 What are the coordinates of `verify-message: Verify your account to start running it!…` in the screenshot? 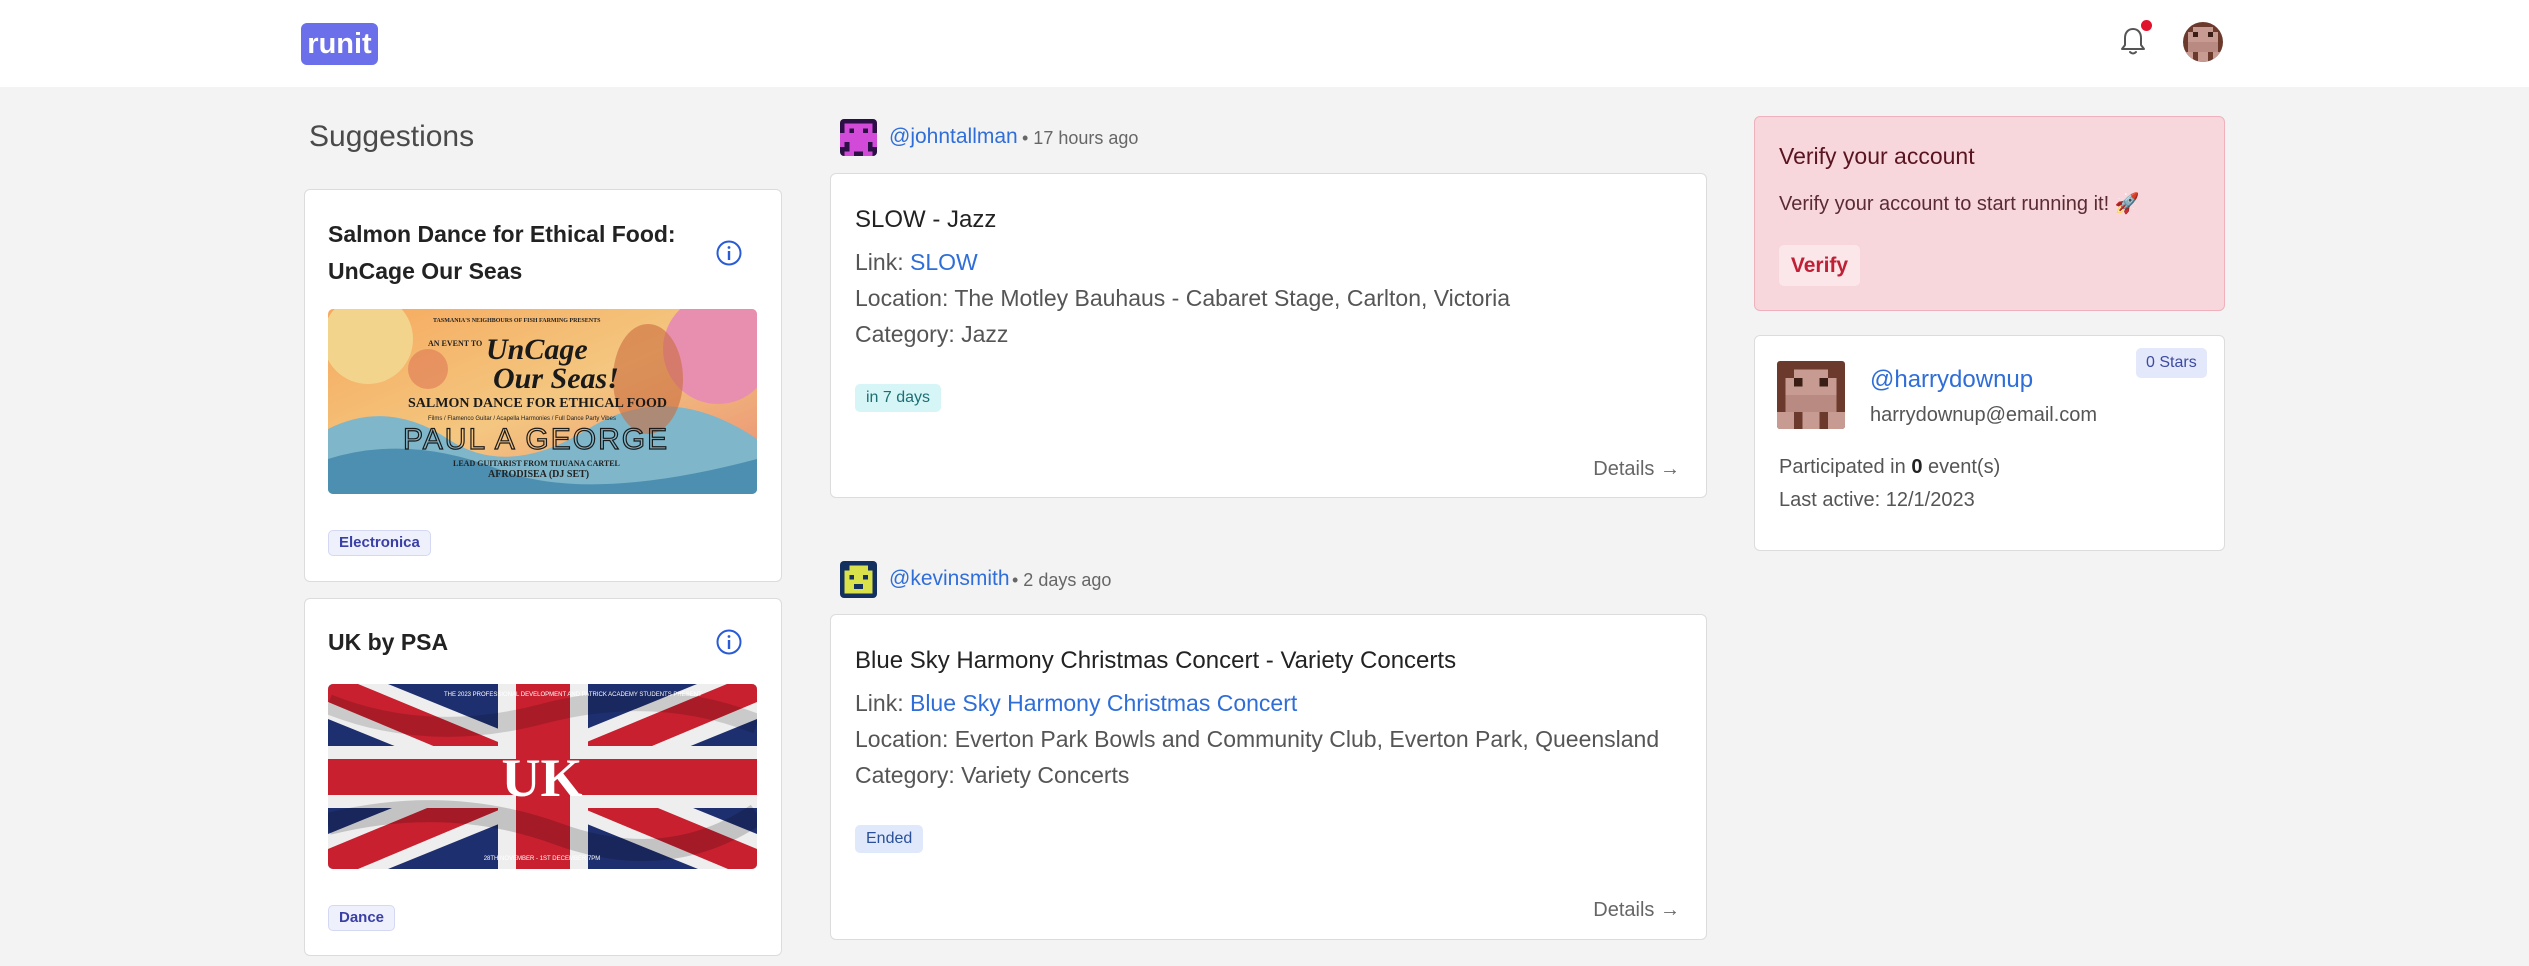 It's located at (1959, 204).